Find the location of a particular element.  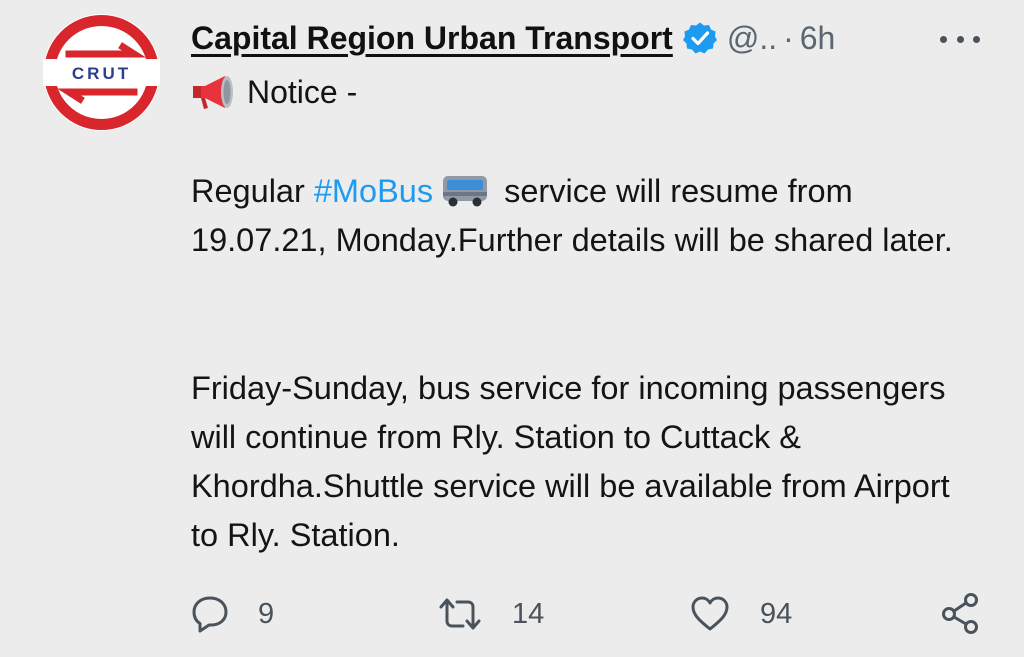

paragraph1-before: Regular is located at coordinates (252, 191).